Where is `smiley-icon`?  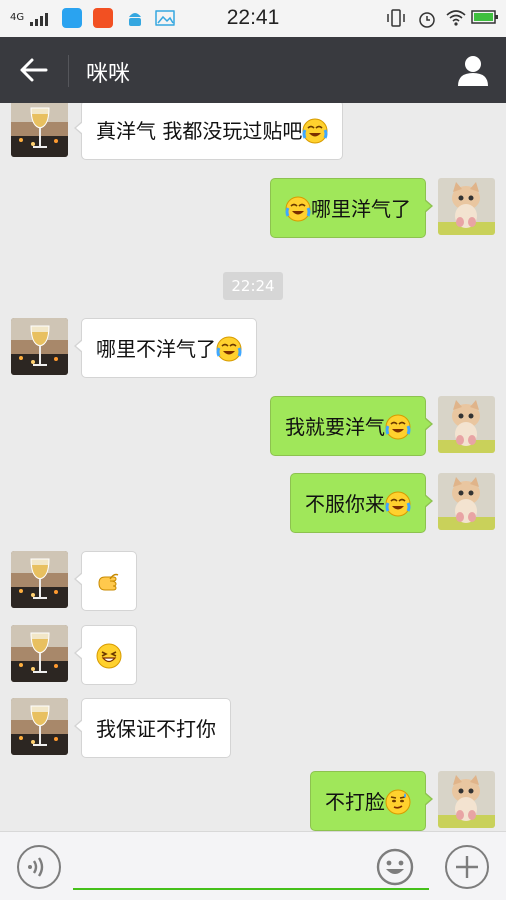 smiley-icon is located at coordinates (395, 867).